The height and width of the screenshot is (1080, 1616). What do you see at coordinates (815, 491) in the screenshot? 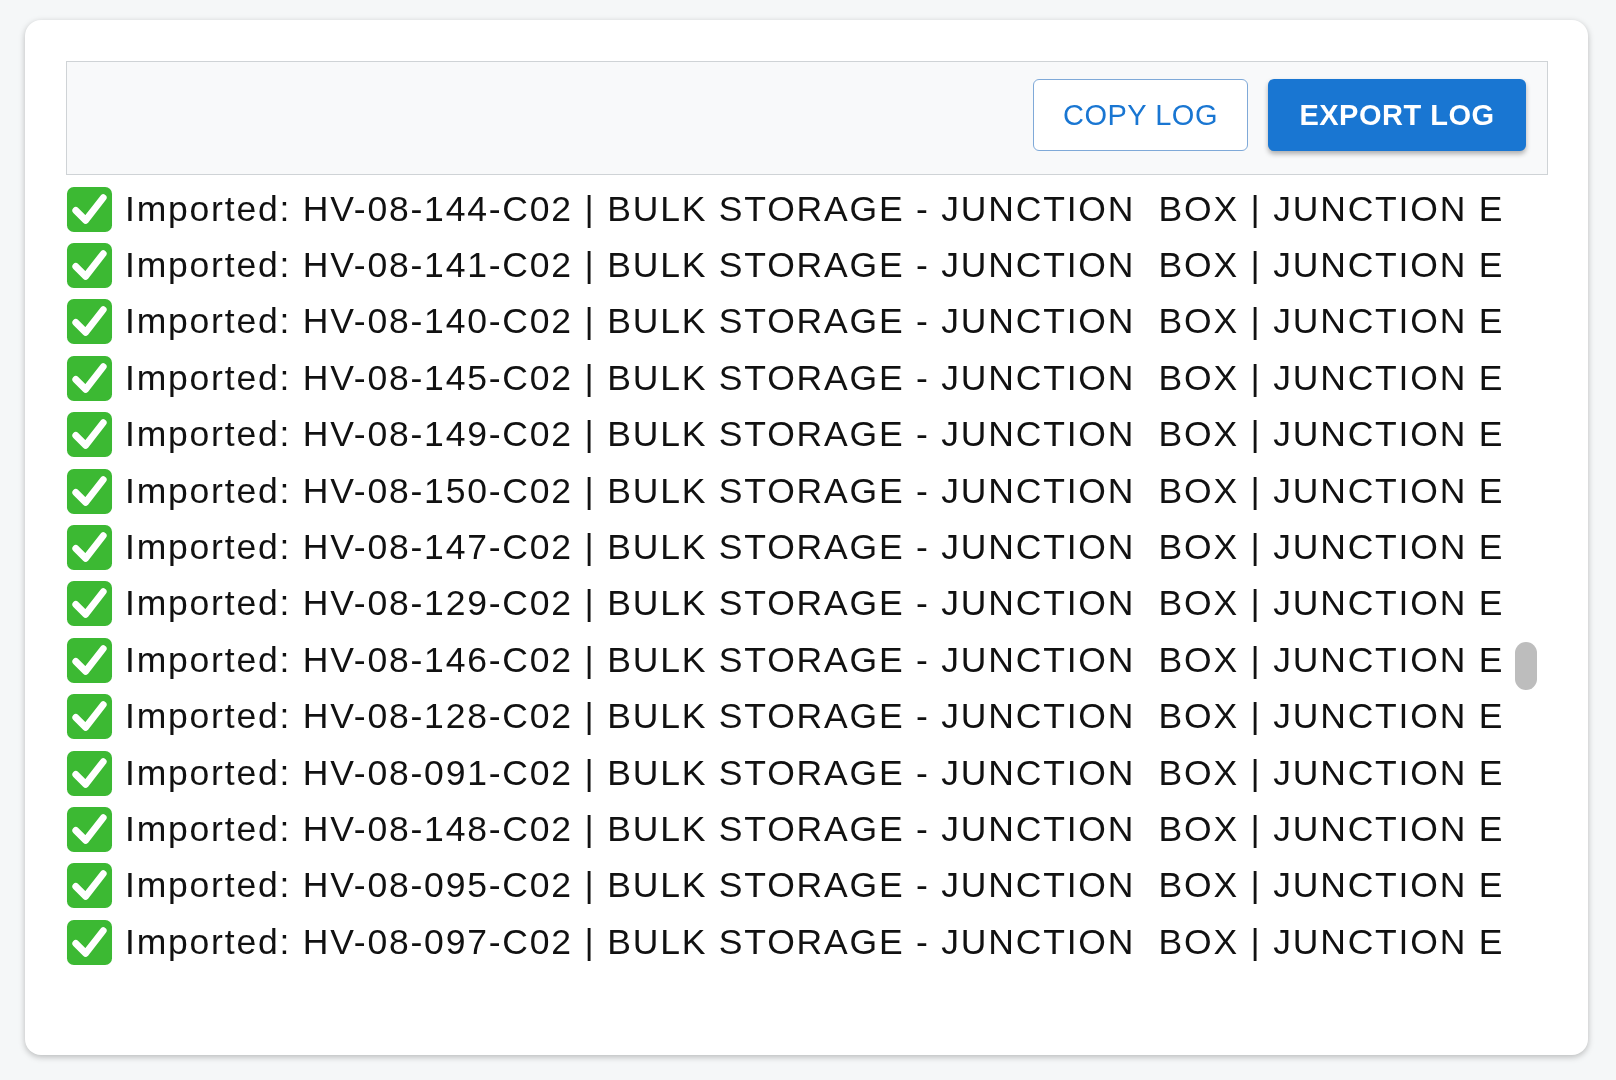
I see `log-entry: Imported: HV-08-150-C02 | BULK STORAGE - JUNCTION BOX | JUNCTION E` at bounding box center [815, 491].